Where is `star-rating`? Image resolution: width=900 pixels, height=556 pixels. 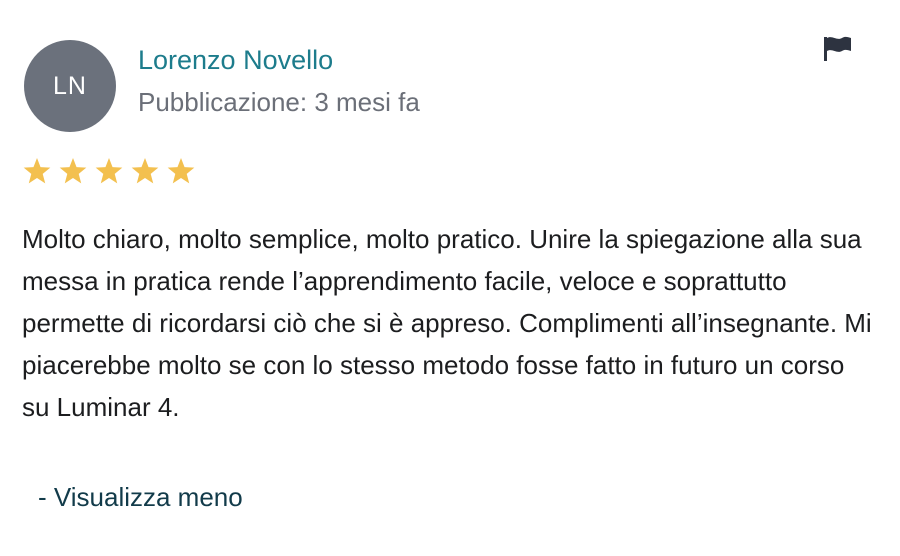
star-rating is located at coordinates (109, 171).